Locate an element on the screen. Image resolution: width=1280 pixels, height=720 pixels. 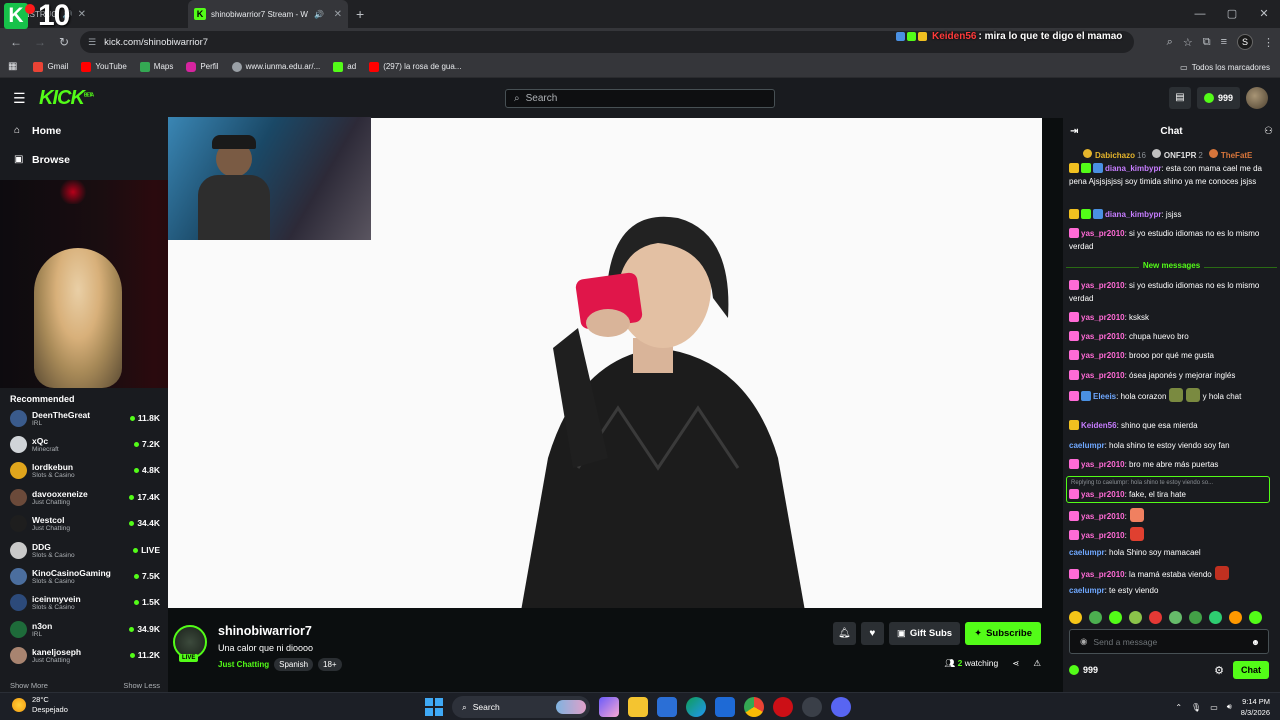
bookmark-maps: Maps is located at coordinates (156, 66).